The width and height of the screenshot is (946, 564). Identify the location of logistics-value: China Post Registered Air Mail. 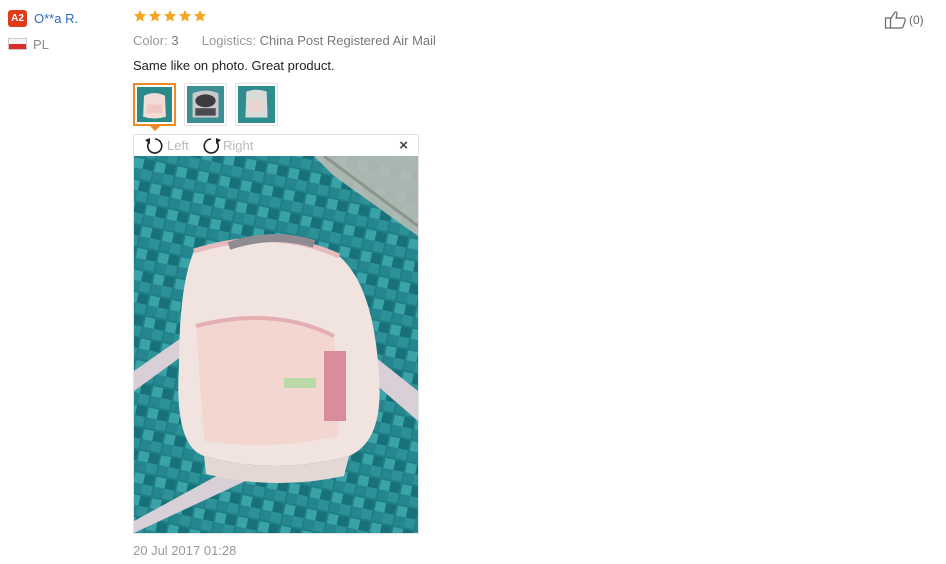
(347, 40).